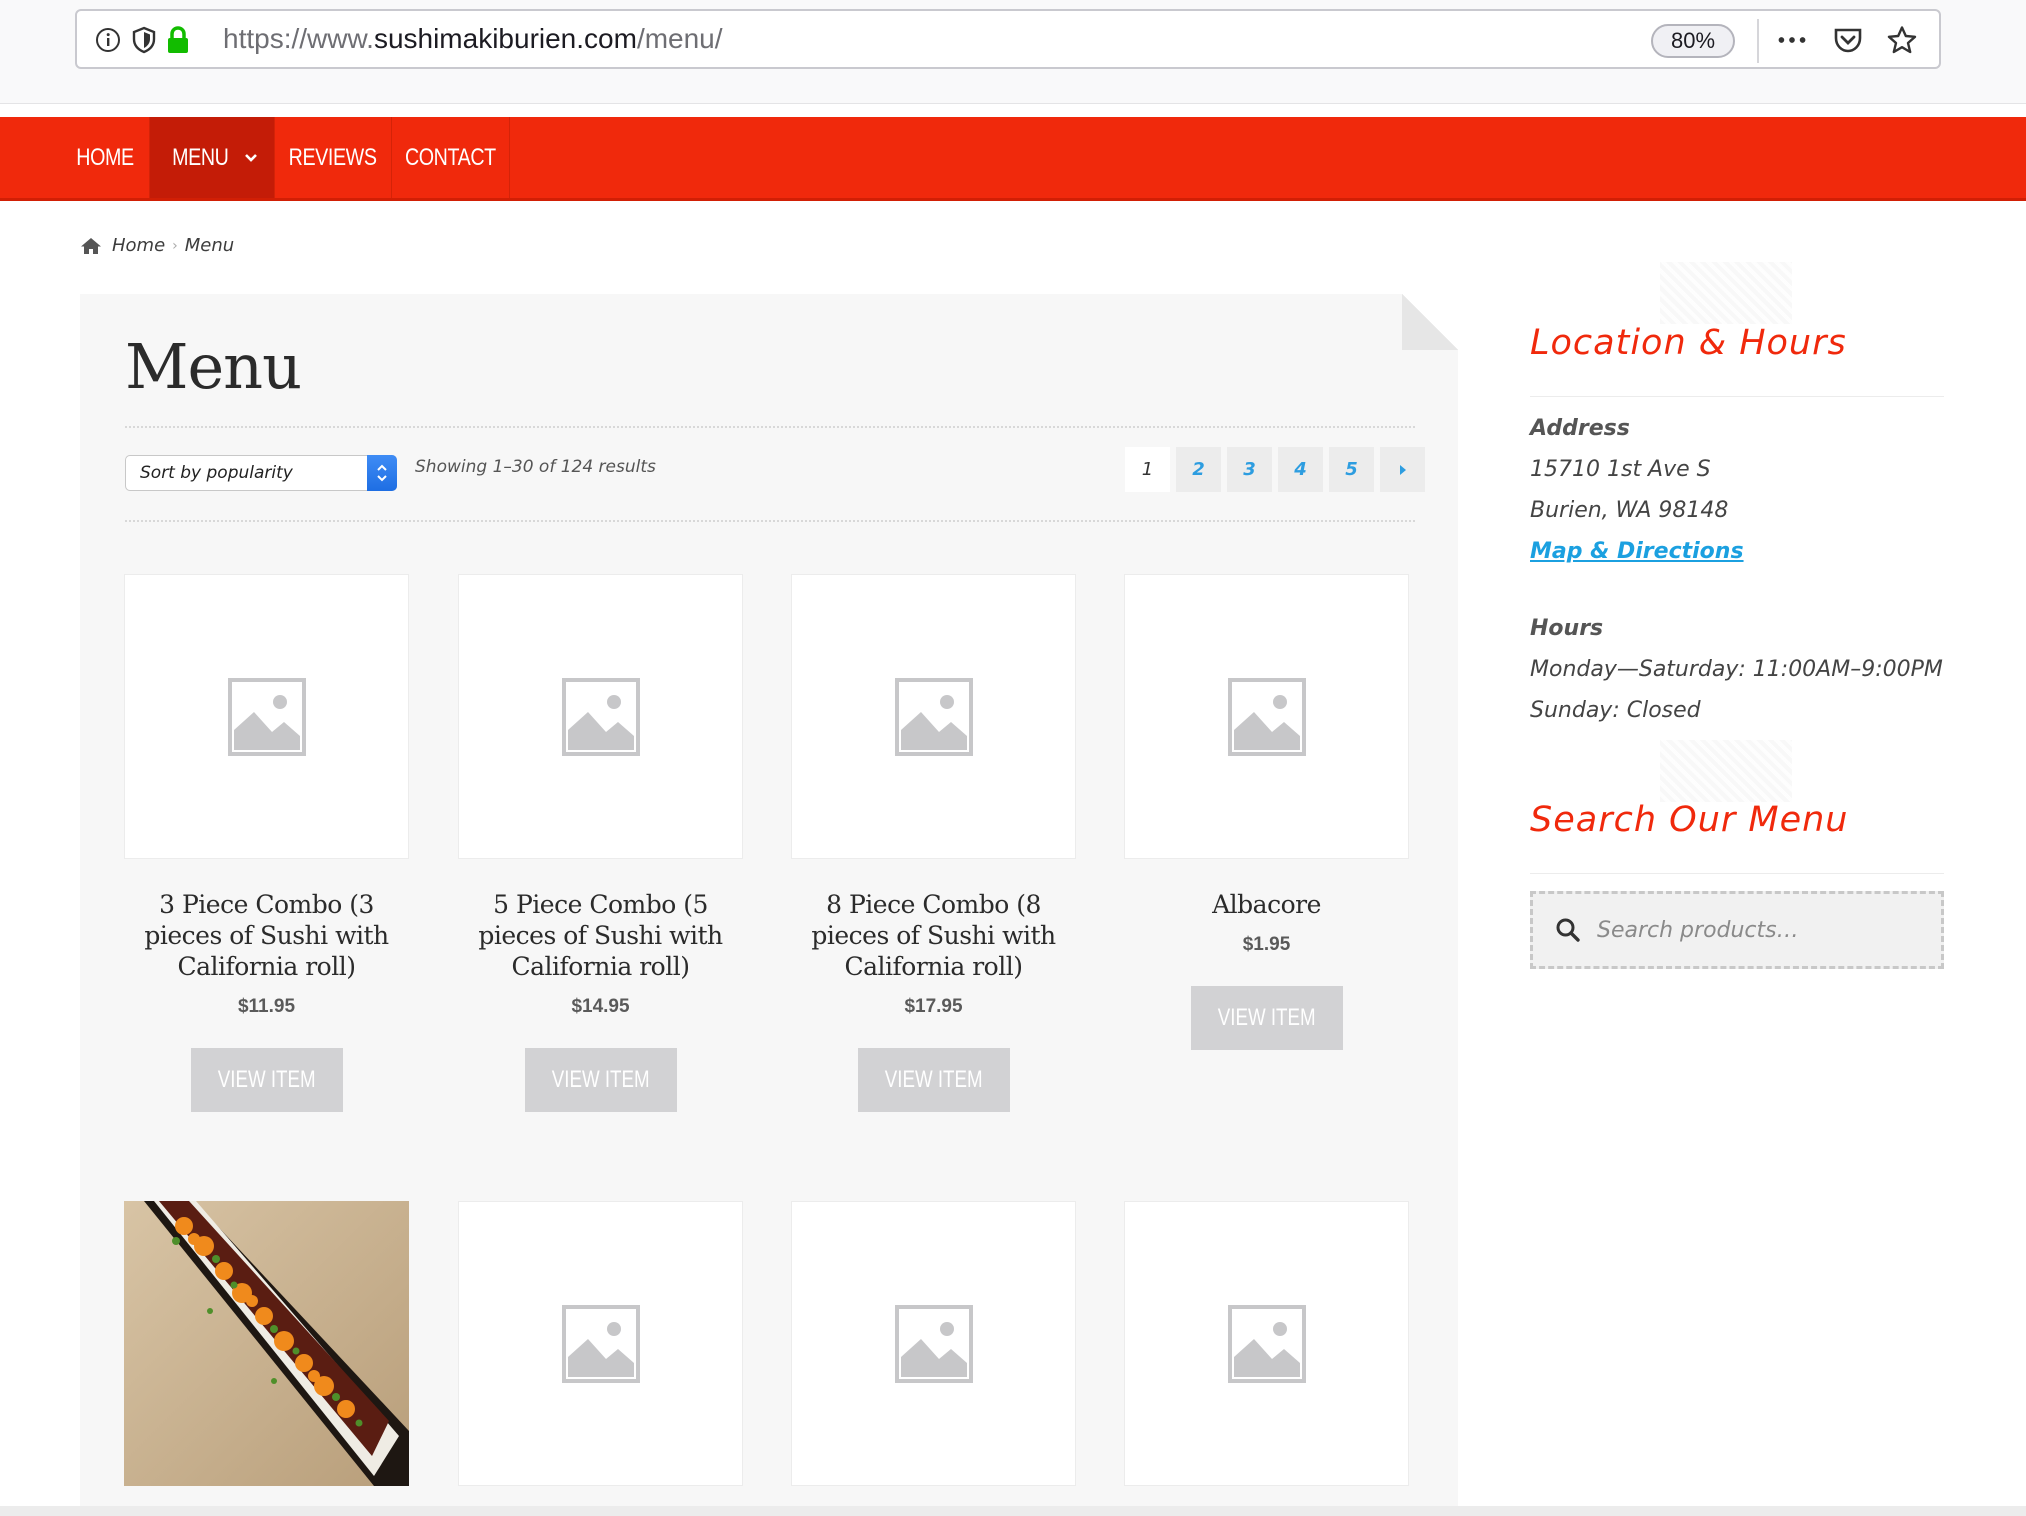  What do you see at coordinates (505, 38) in the screenshot?
I see `url-domain: sushimakiburien.com` at bounding box center [505, 38].